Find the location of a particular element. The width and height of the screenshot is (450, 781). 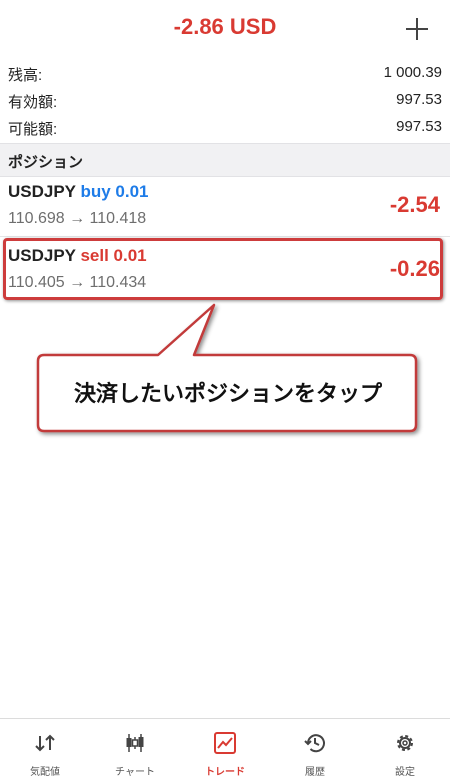

tab-quotes: 気配値 is located at coordinates (45, 750).